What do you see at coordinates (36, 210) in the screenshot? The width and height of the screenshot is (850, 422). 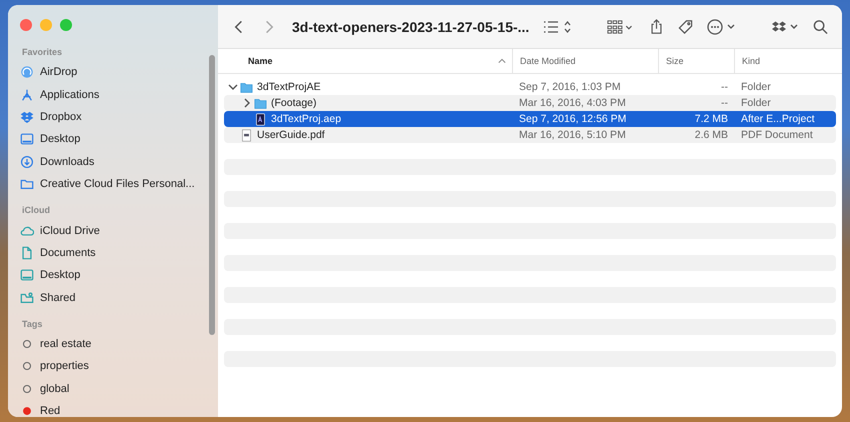 I see `sidebar-heading: iCloud` at bounding box center [36, 210].